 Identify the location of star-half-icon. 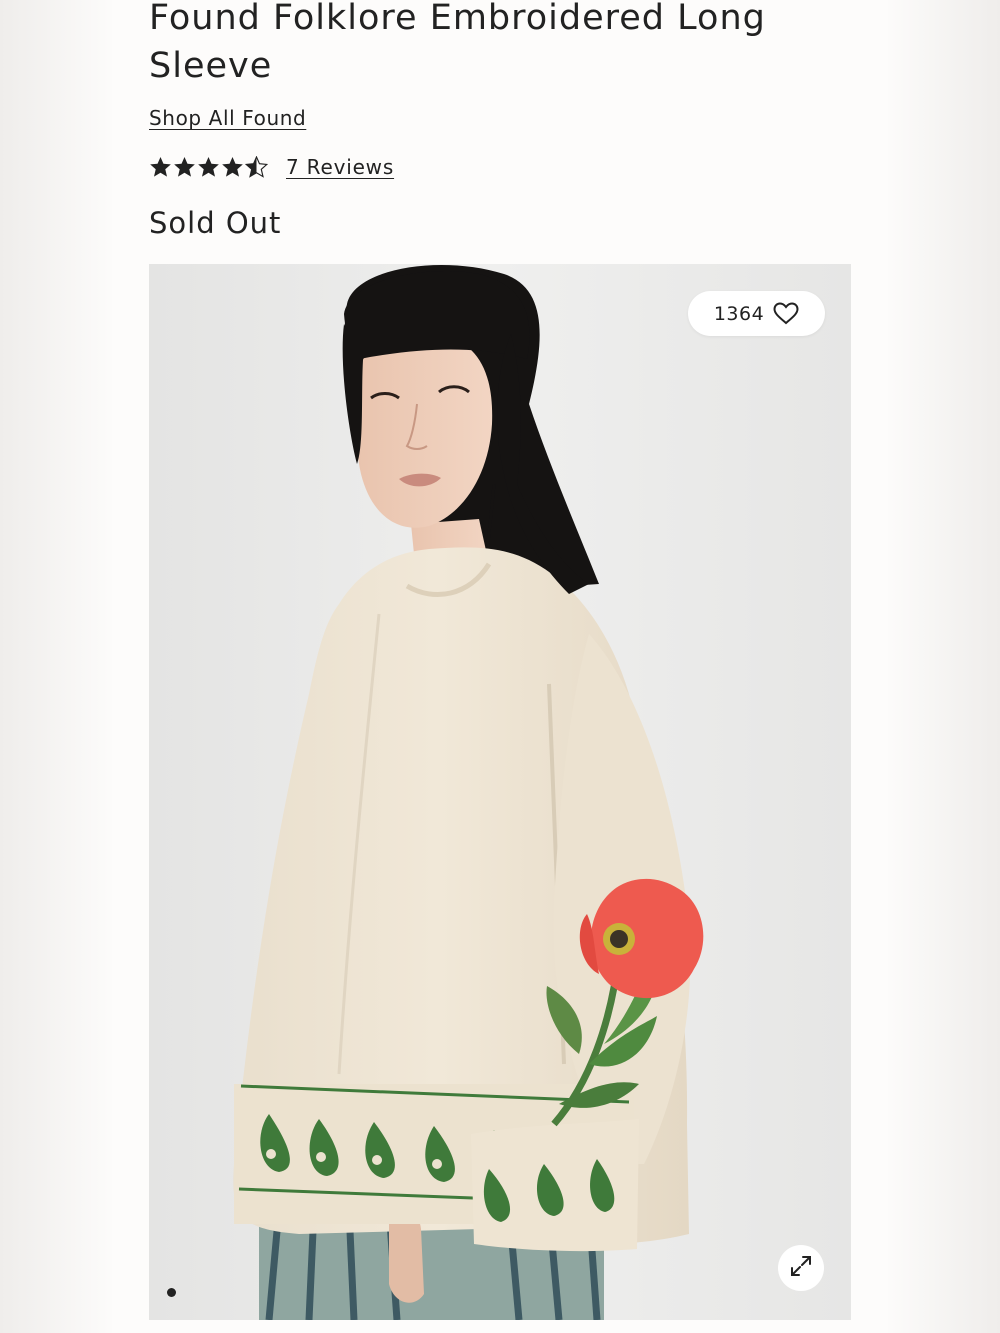
(256, 167).